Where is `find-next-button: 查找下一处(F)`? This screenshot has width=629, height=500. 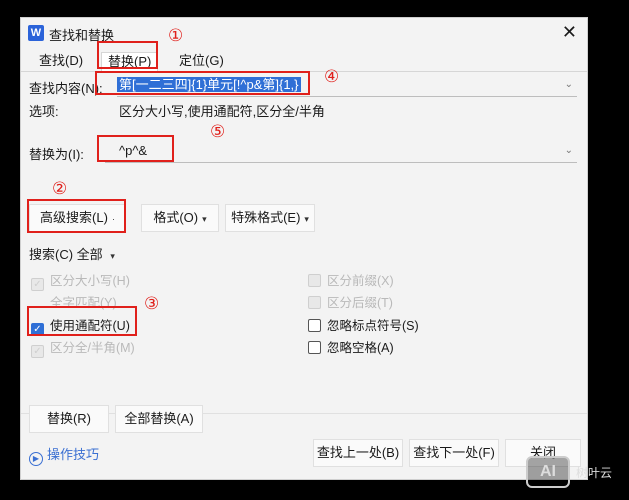
find-next-button: 查找下一处(F) is located at coordinates (454, 453).